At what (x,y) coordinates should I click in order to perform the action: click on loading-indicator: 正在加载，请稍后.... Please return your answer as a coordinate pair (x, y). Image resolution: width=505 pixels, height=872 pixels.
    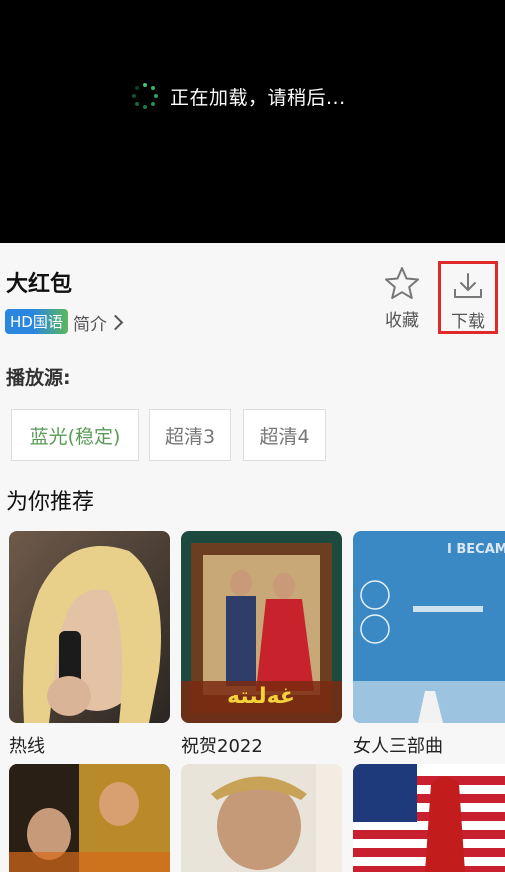
    Looking at the image, I should click on (239, 96).